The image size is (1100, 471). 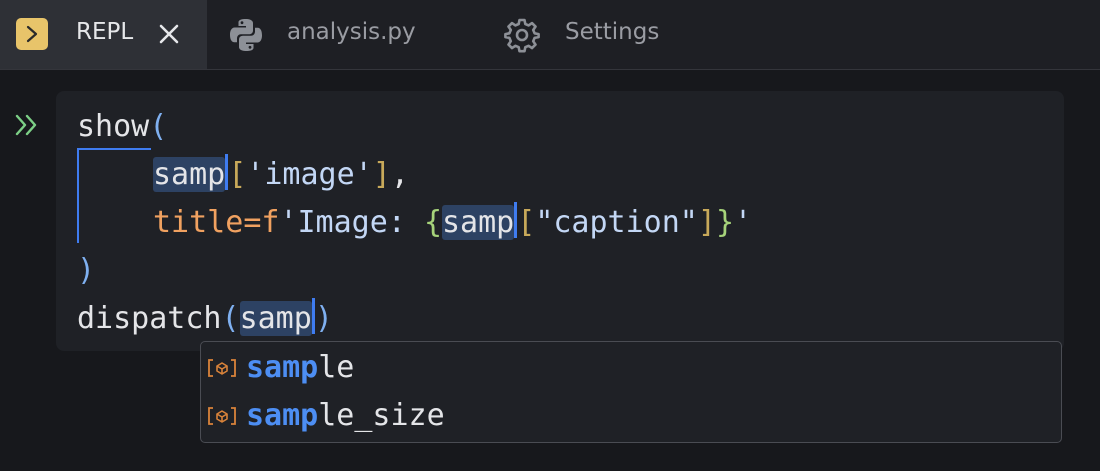 What do you see at coordinates (414, 175) in the screenshot?
I see `code-line: samp ['image'],` at bounding box center [414, 175].